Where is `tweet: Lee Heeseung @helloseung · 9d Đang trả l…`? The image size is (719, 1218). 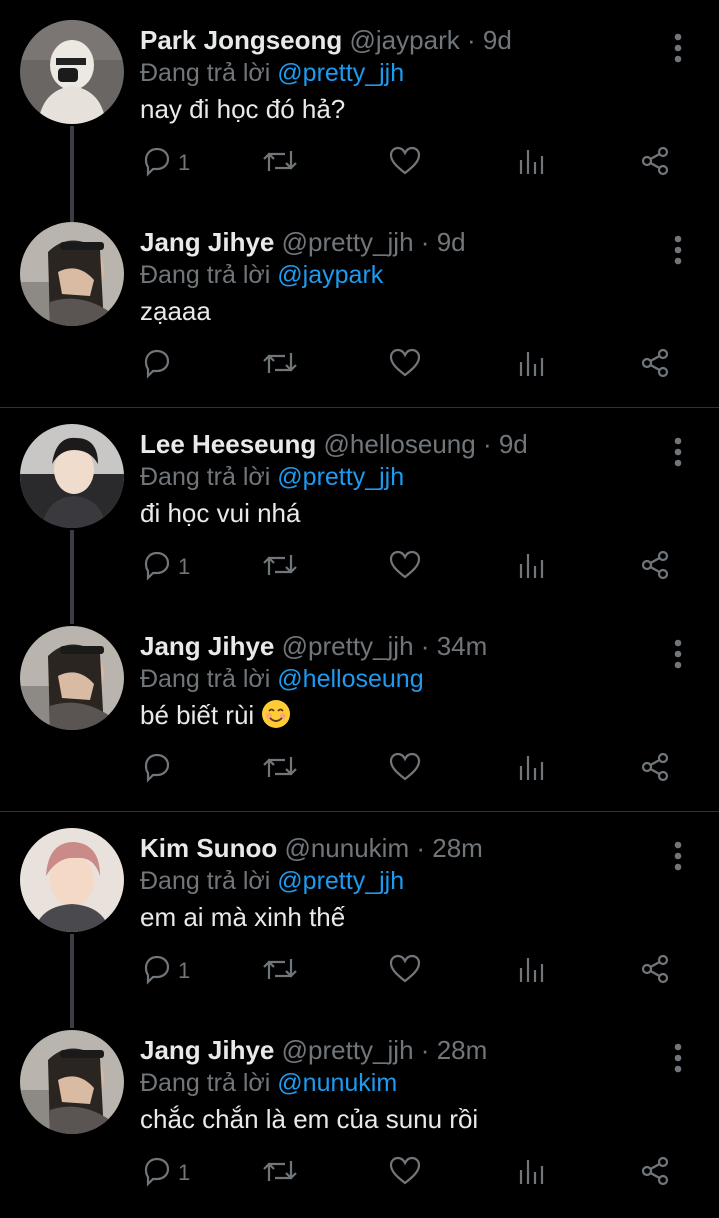
tweet: Lee Heeseung @helloseung · 9d Đang trả l… is located at coordinates (359, 514).